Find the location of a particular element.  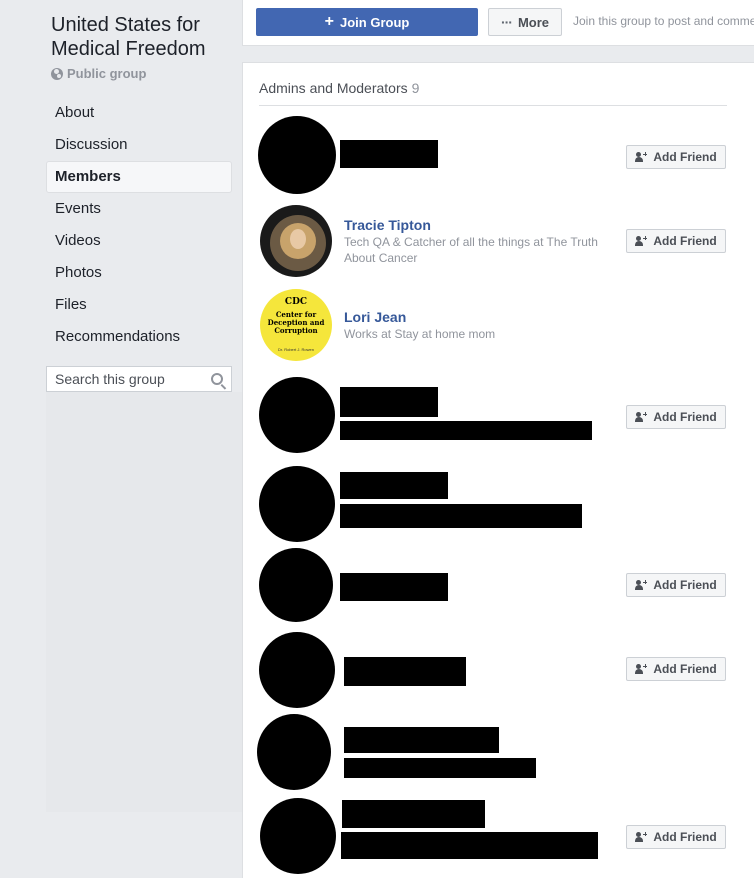

join-group-label: Join Group is located at coordinates (375, 22).